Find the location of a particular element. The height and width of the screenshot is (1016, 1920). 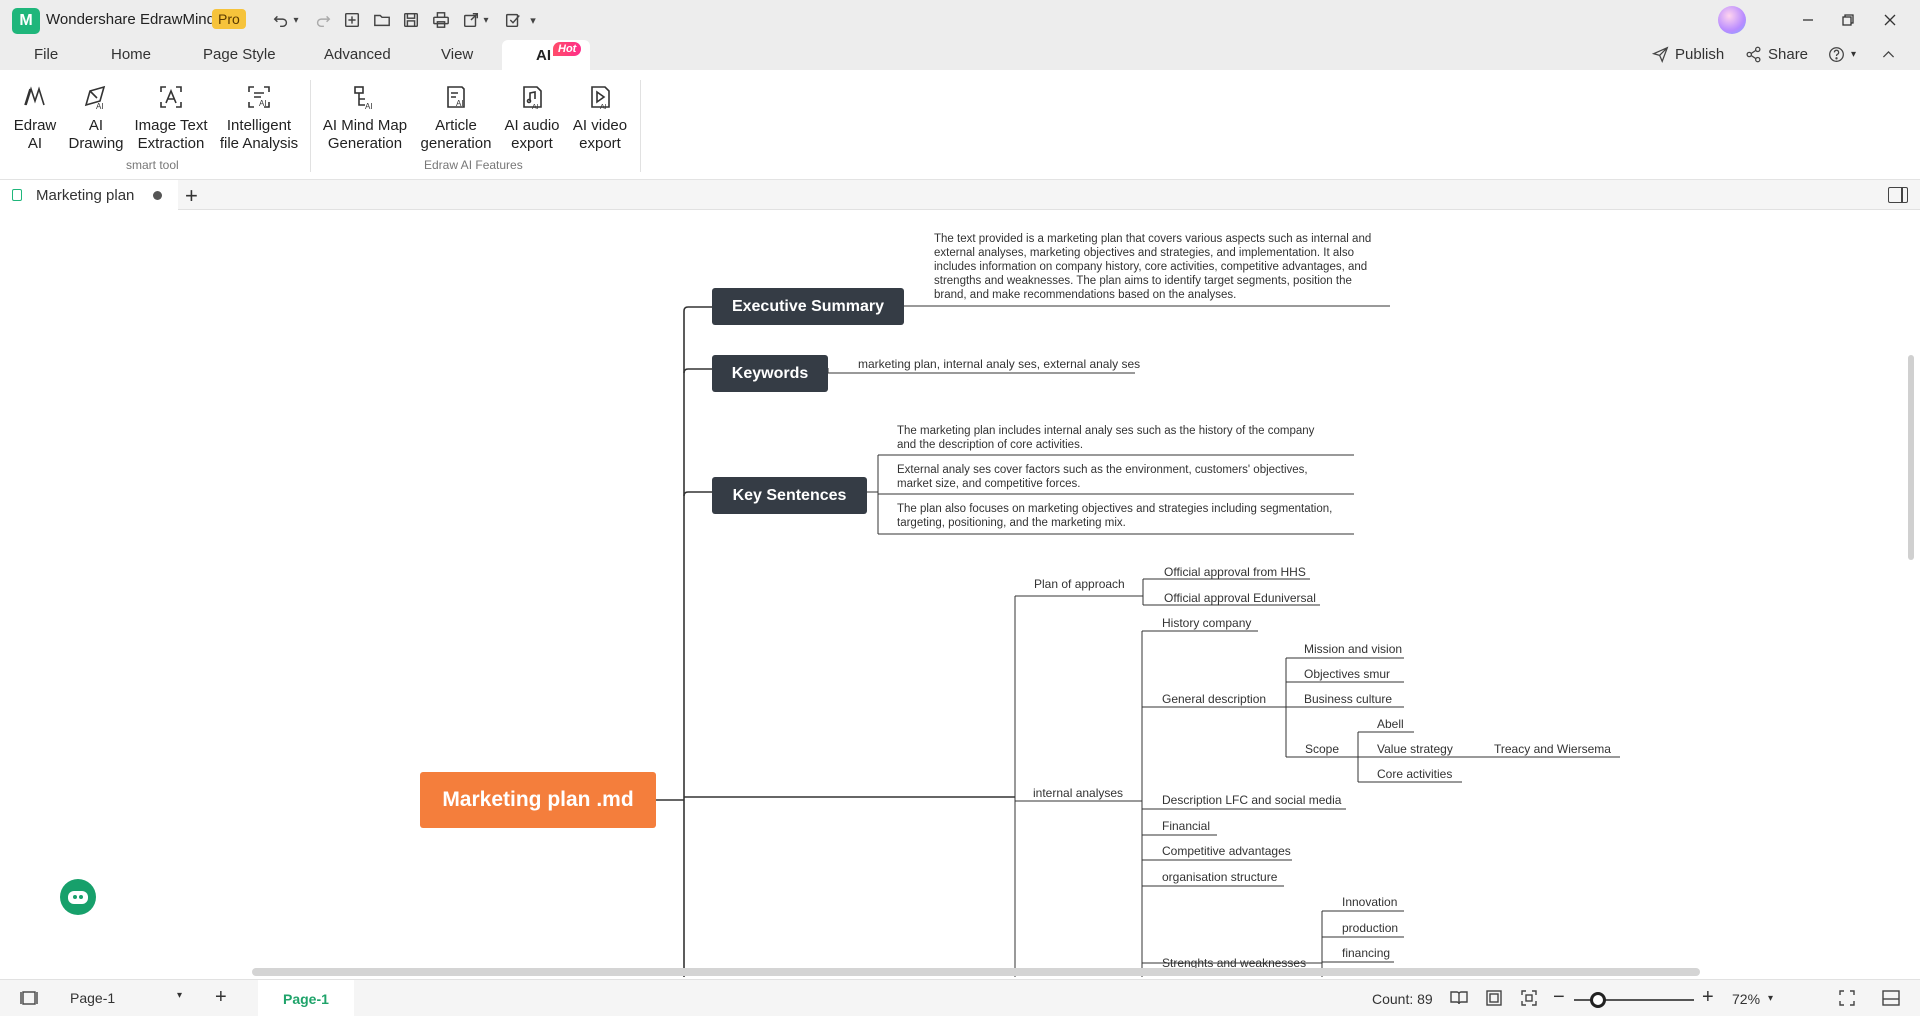

document-tab: Marketing plan is located at coordinates (89, 195).